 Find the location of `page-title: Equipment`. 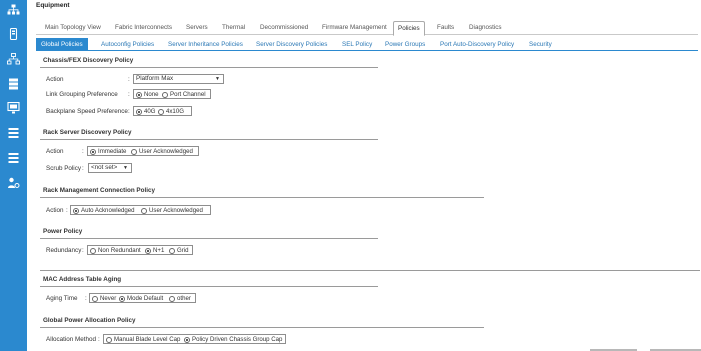

page-title: Equipment is located at coordinates (53, 5).